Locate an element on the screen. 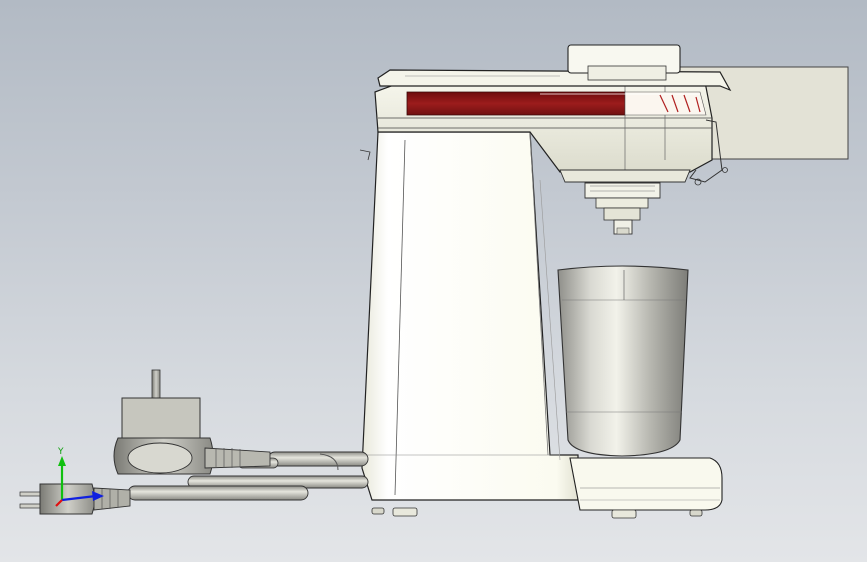  top-lid is located at coordinates (554, 68).